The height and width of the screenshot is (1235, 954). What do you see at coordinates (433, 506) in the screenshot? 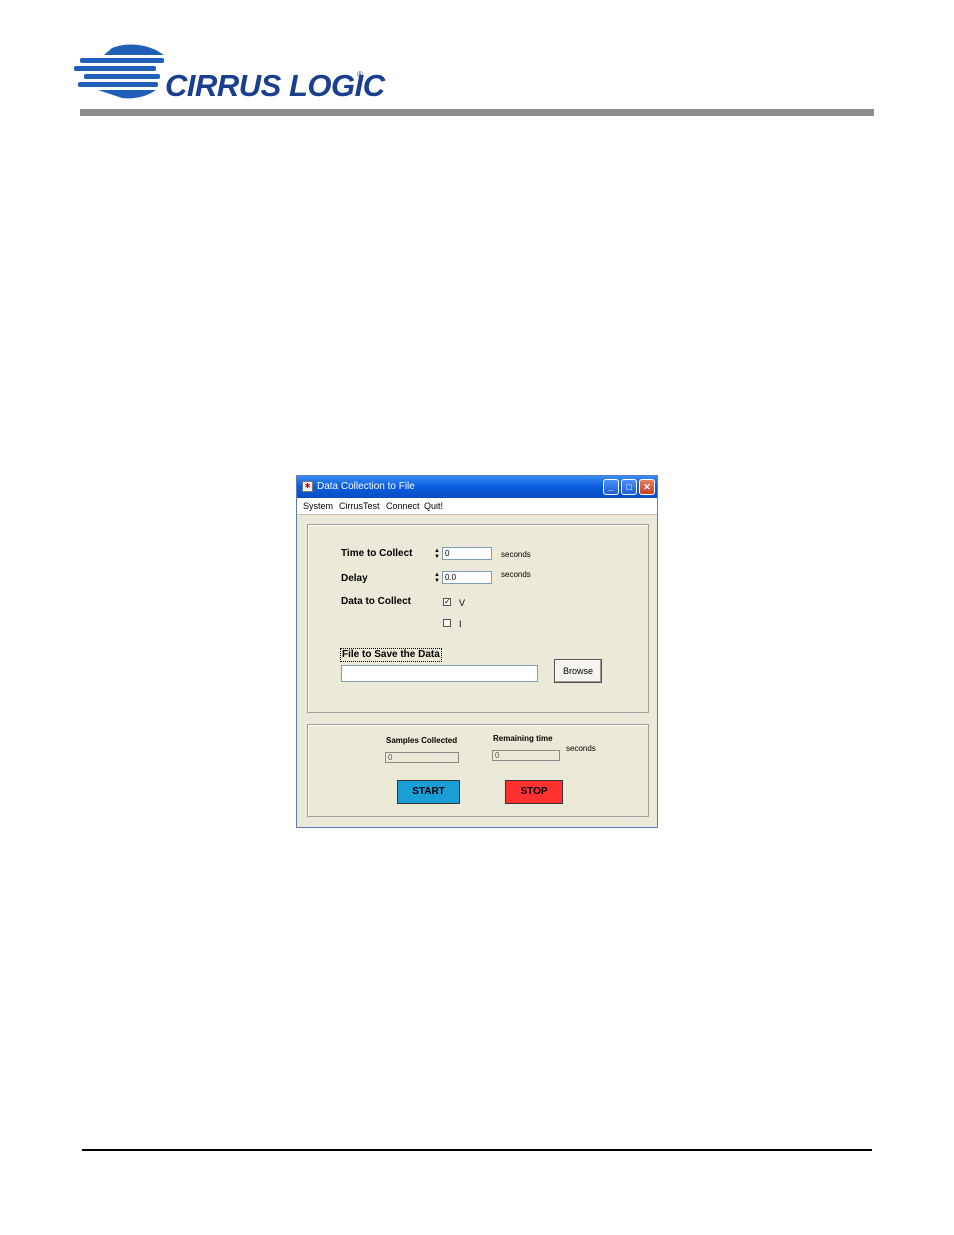
I see `menu-quit: Quit!` at bounding box center [433, 506].